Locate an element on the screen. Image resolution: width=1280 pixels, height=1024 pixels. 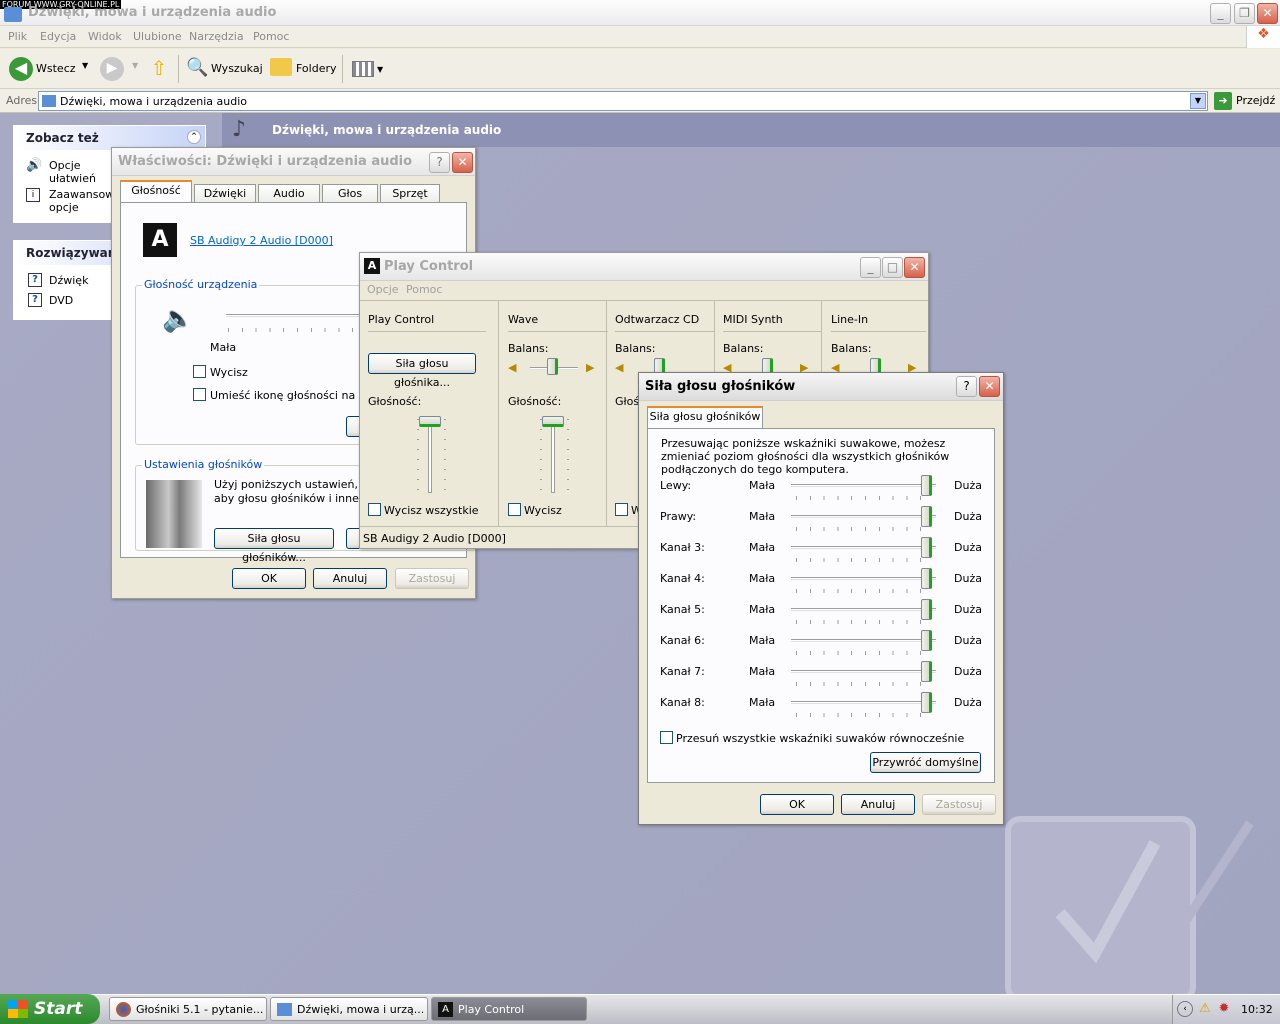
device-name: SB Audigy 2 Audio [D000] is located at coordinates (261, 240).